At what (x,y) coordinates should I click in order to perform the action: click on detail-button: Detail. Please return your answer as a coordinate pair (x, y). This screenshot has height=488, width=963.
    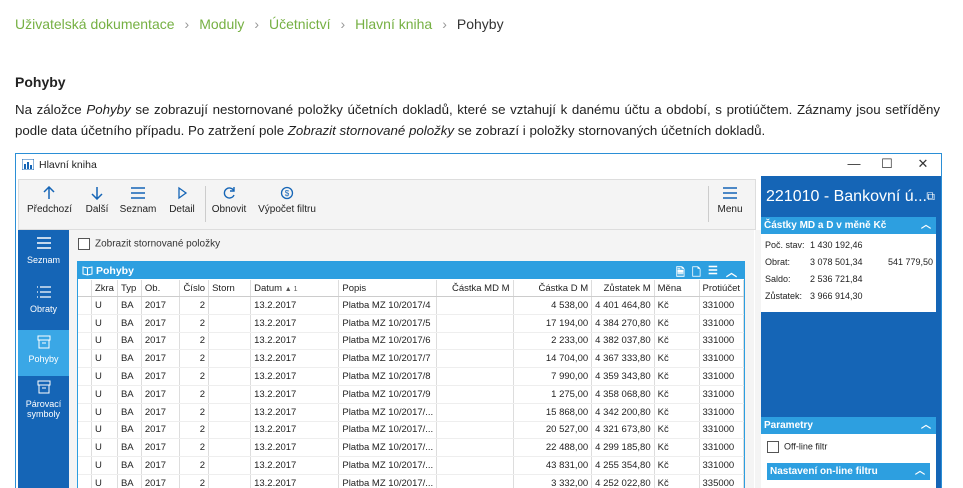
    Looking at the image, I should click on (182, 200).